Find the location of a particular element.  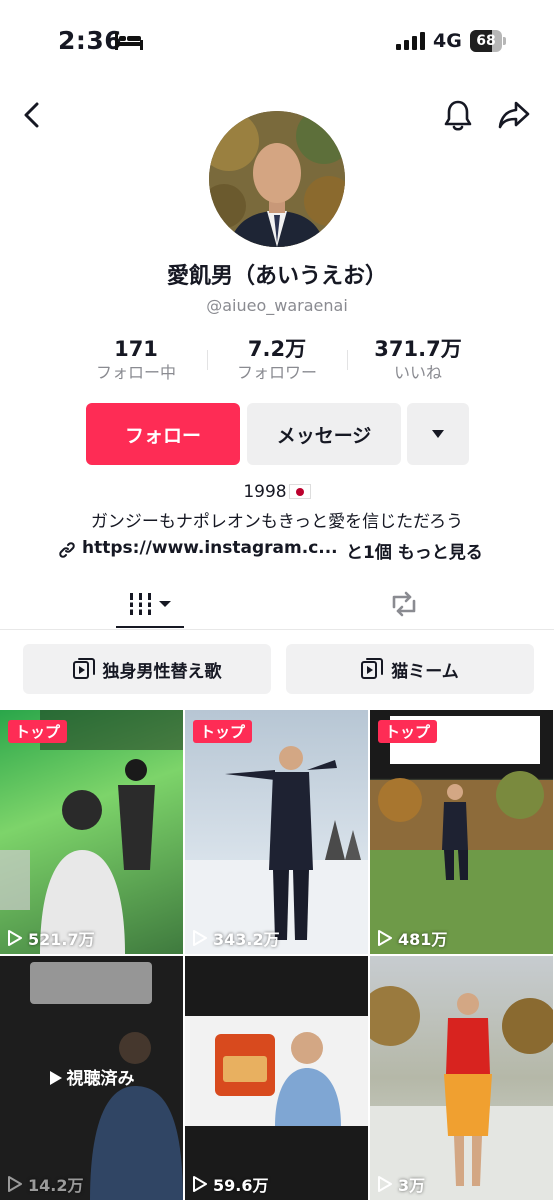

followers-count: 7.2万 is located at coordinates (277, 349).